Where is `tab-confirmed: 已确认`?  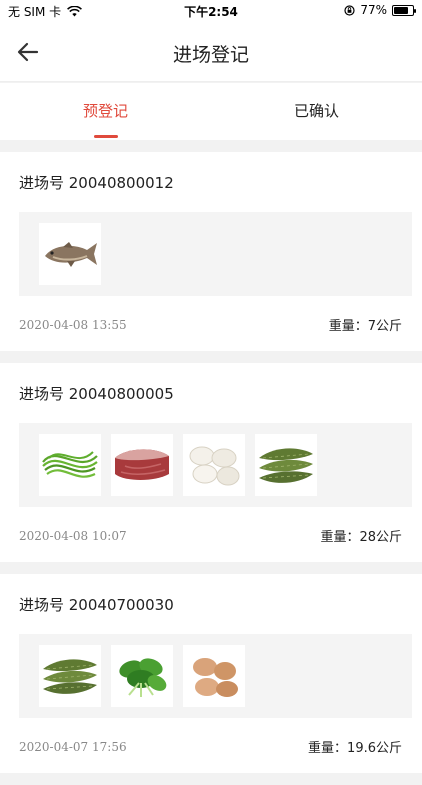 tab-confirmed: 已确认 is located at coordinates (316, 111).